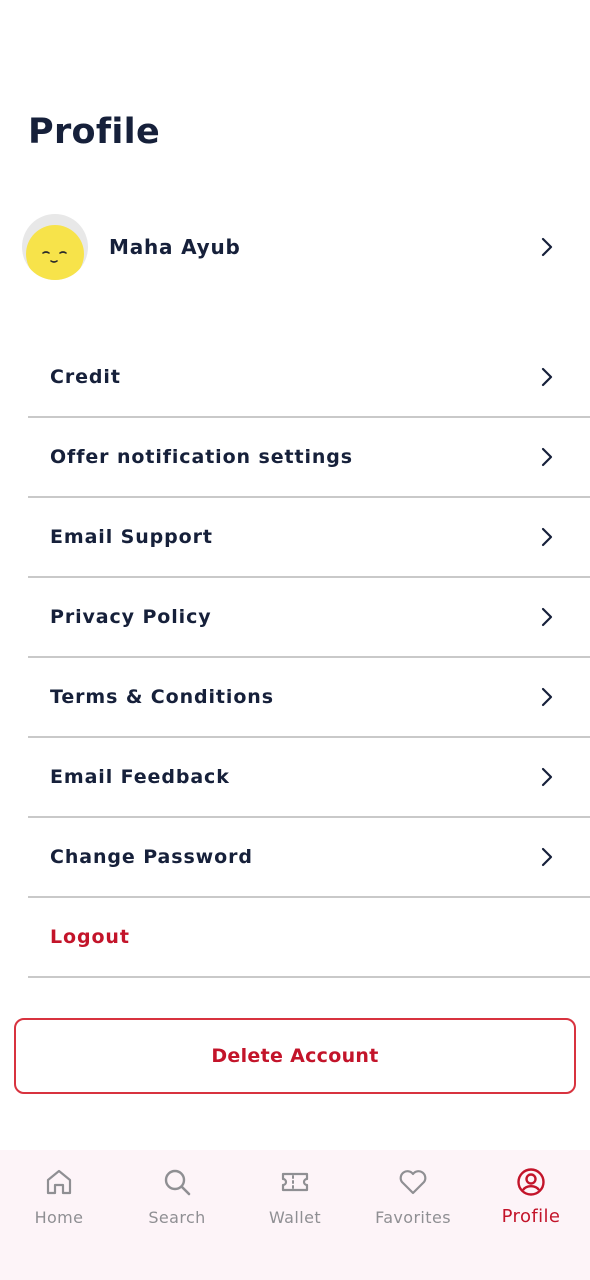 This screenshot has width=590, height=1280. What do you see at coordinates (201, 457) in the screenshot?
I see `menu-item-label: Offer notification settings` at bounding box center [201, 457].